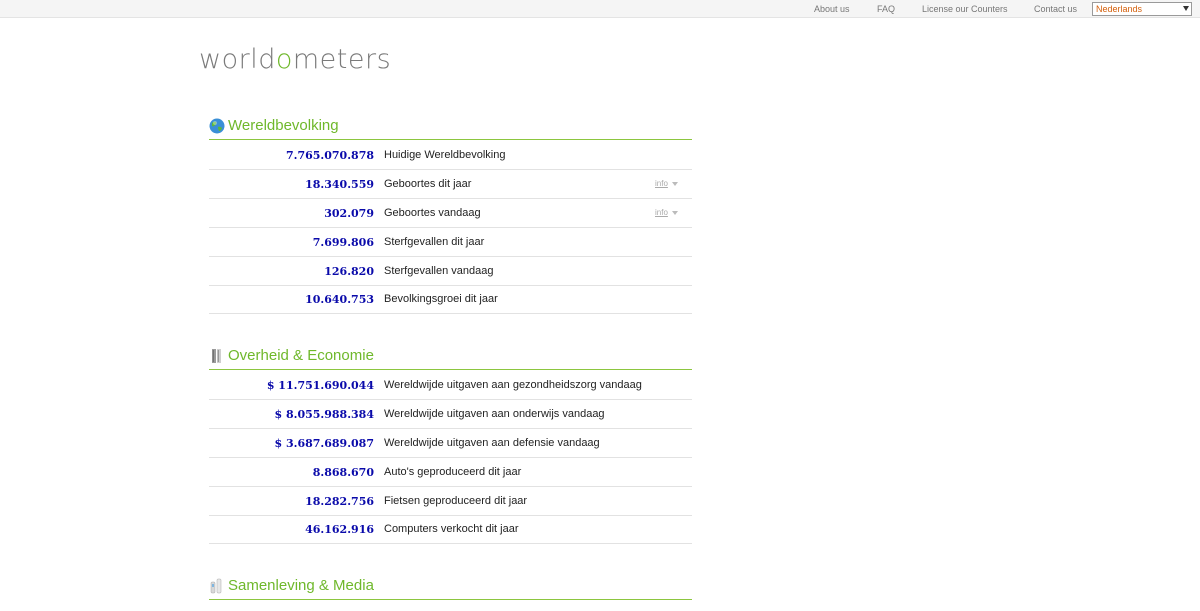  I want to click on counter-label: Computers verkocht dit jaar, so click(451, 529).